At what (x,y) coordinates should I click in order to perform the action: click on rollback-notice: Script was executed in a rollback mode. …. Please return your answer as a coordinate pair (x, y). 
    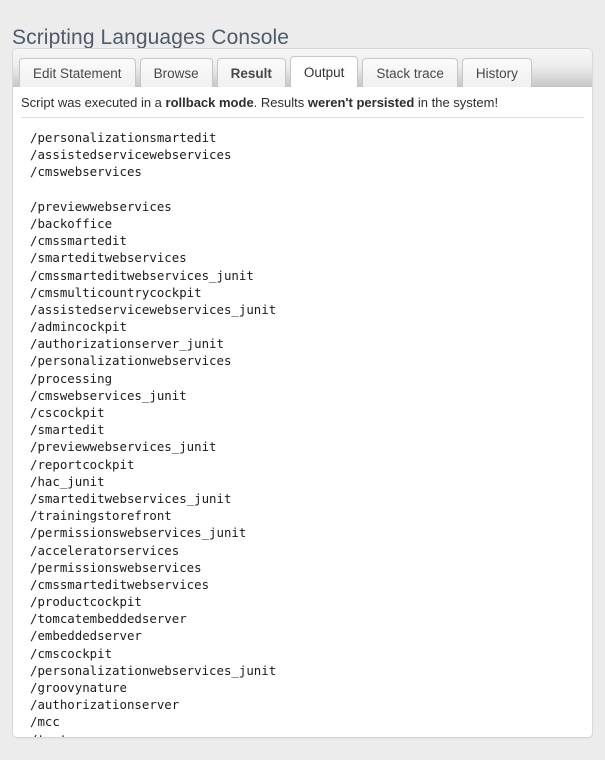
    Looking at the image, I should click on (302, 102).